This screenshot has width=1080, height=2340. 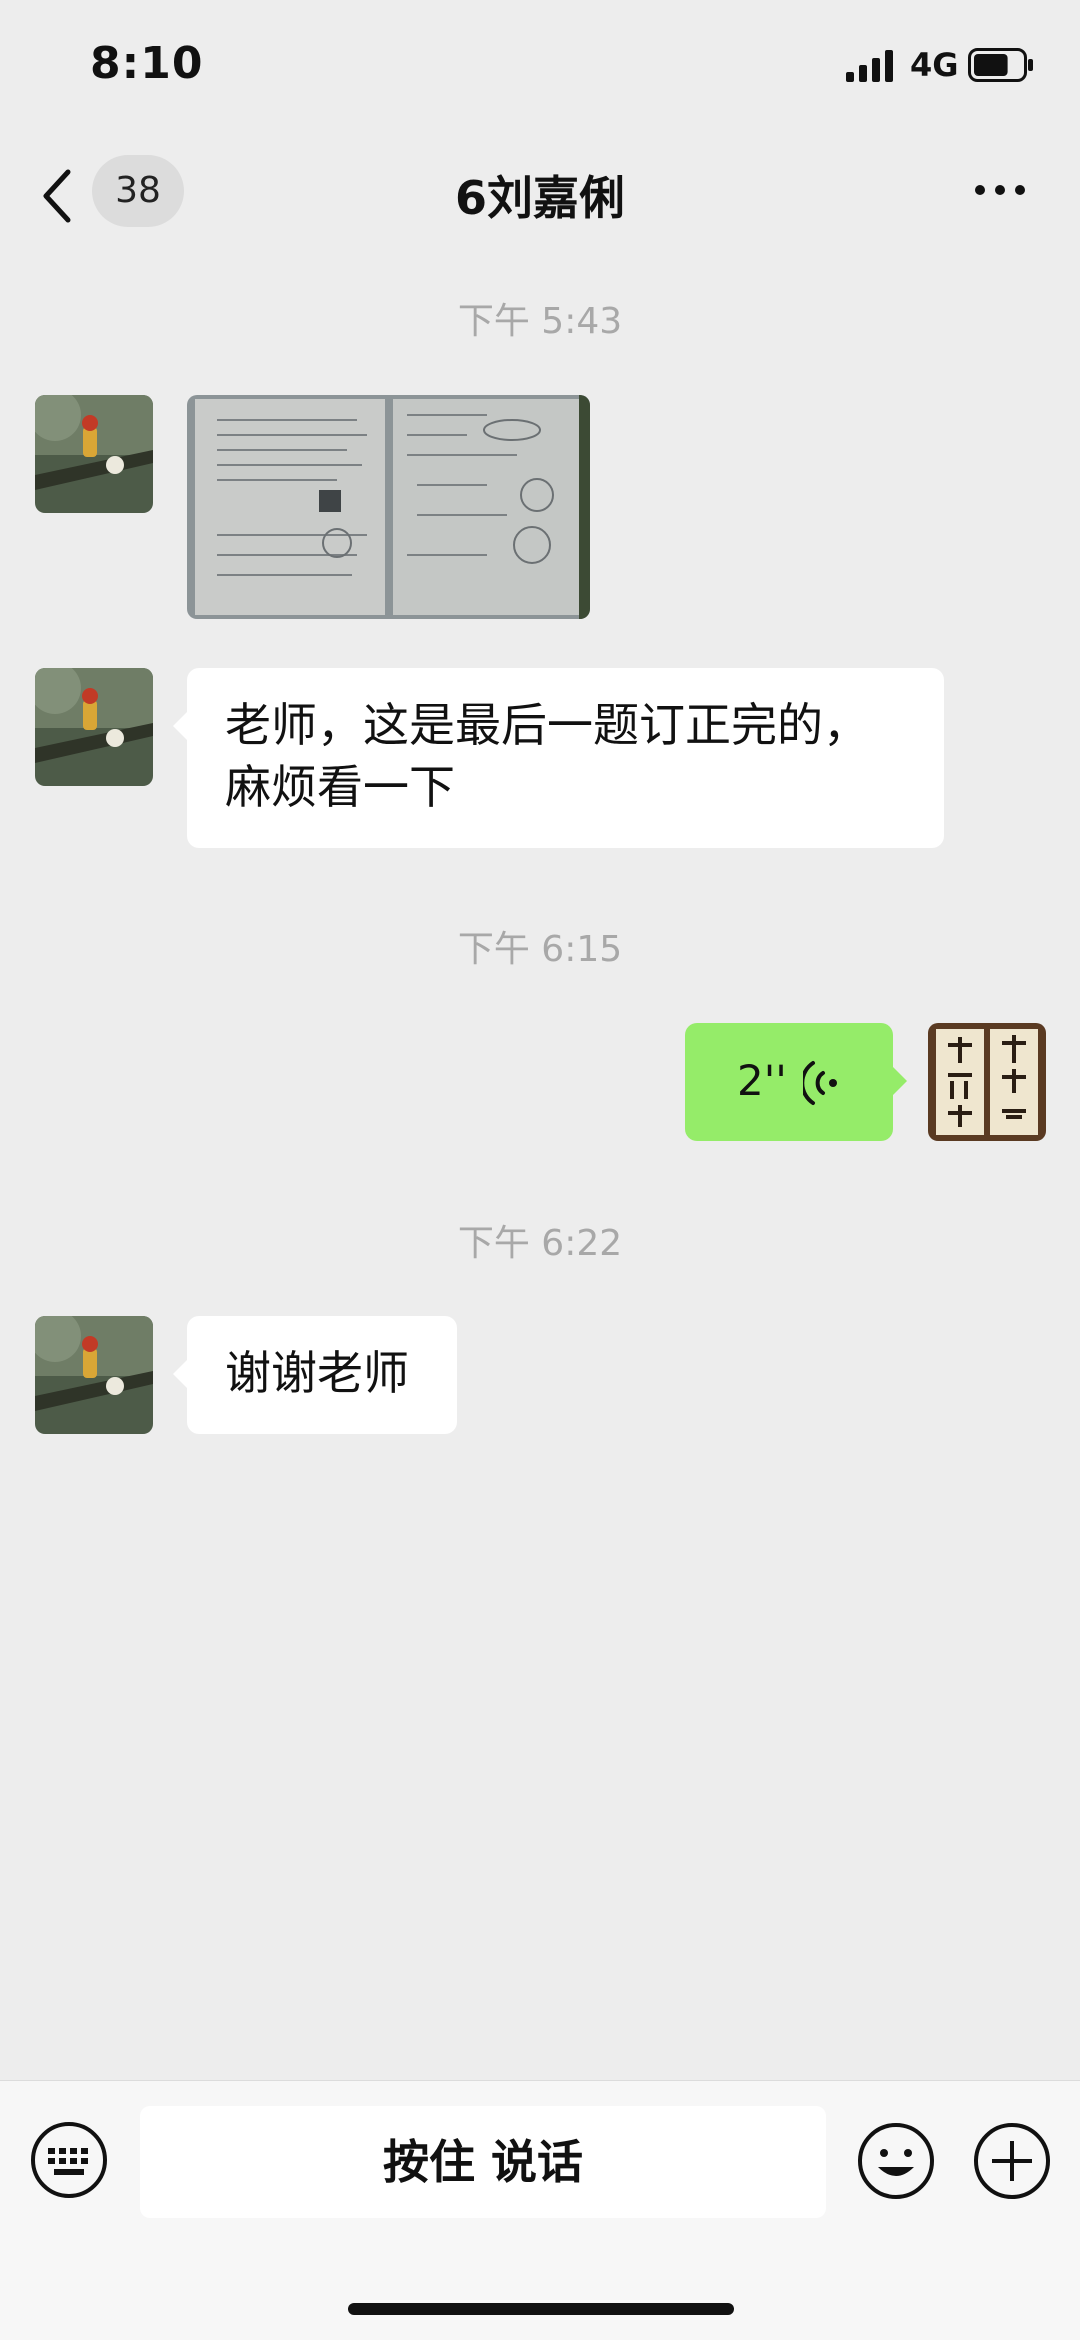 I want to click on chat-title: 6刘嘉俐, so click(x=539, y=198).